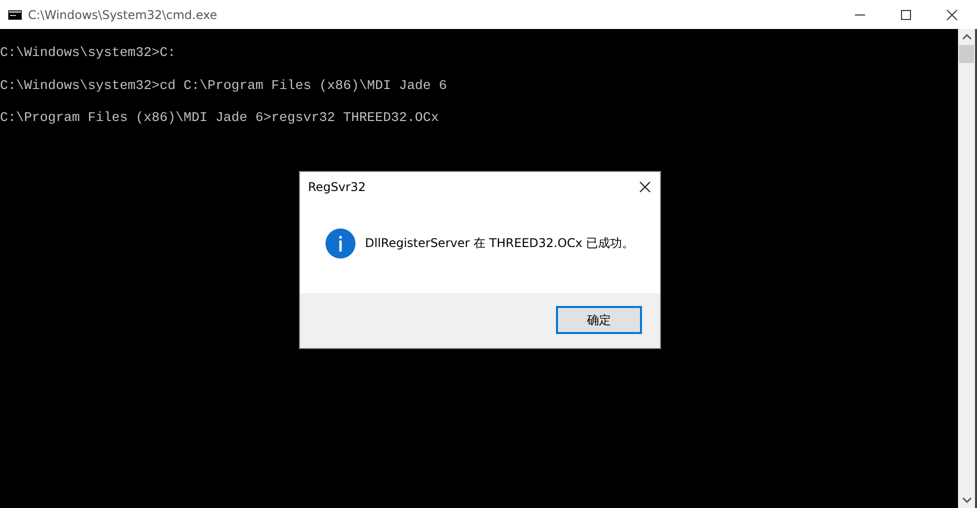 This screenshot has height=508, width=977. What do you see at coordinates (337, 187) in the screenshot?
I see `dialog-title: RegSvr32` at bounding box center [337, 187].